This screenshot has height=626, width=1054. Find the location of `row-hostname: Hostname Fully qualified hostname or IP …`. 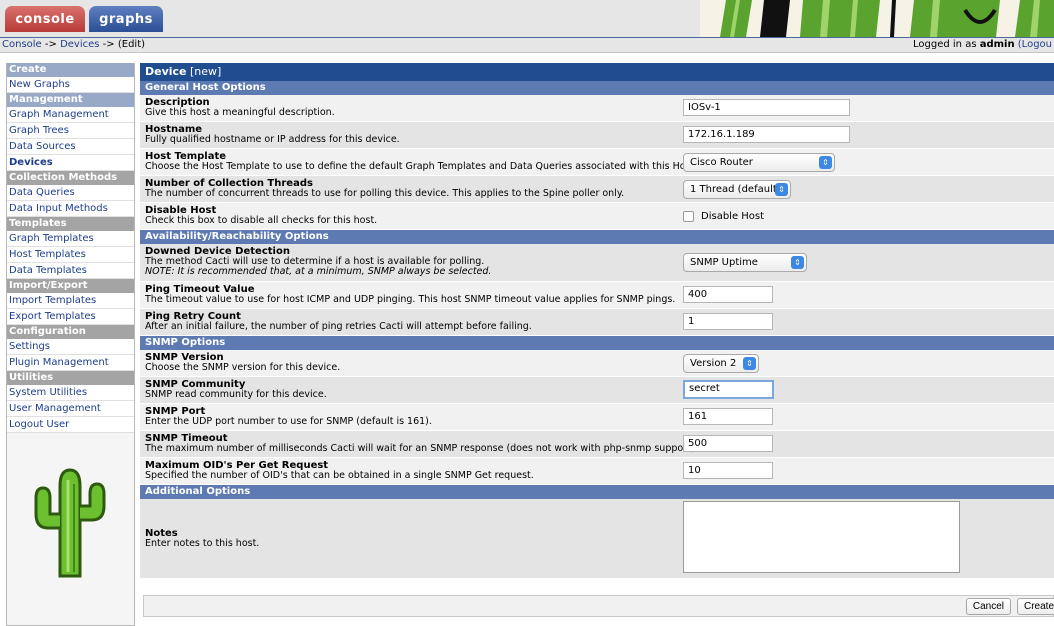

row-hostname: Hostname Fully qualified hostname or IP … is located at coordinates (597, 135).